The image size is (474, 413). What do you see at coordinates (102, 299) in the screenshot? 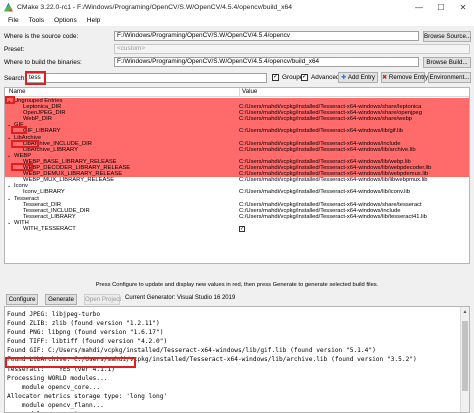
I see `open-project-button: Open Project` at bounding box center [102, 299].